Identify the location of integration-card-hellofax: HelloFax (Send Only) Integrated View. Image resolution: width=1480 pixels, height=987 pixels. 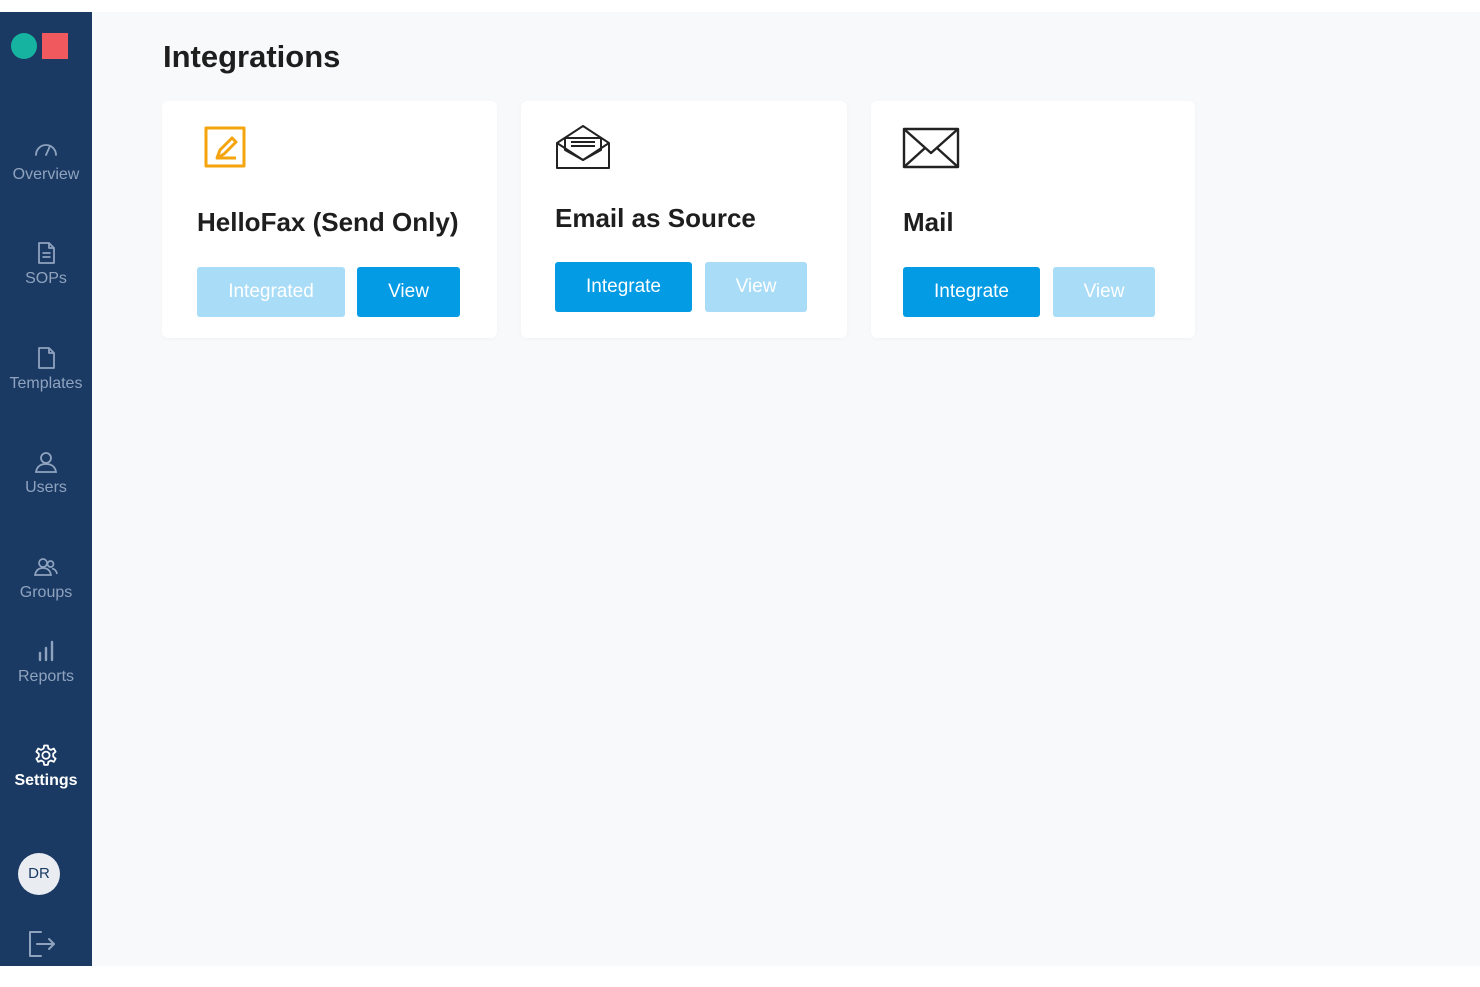
(329, 219).